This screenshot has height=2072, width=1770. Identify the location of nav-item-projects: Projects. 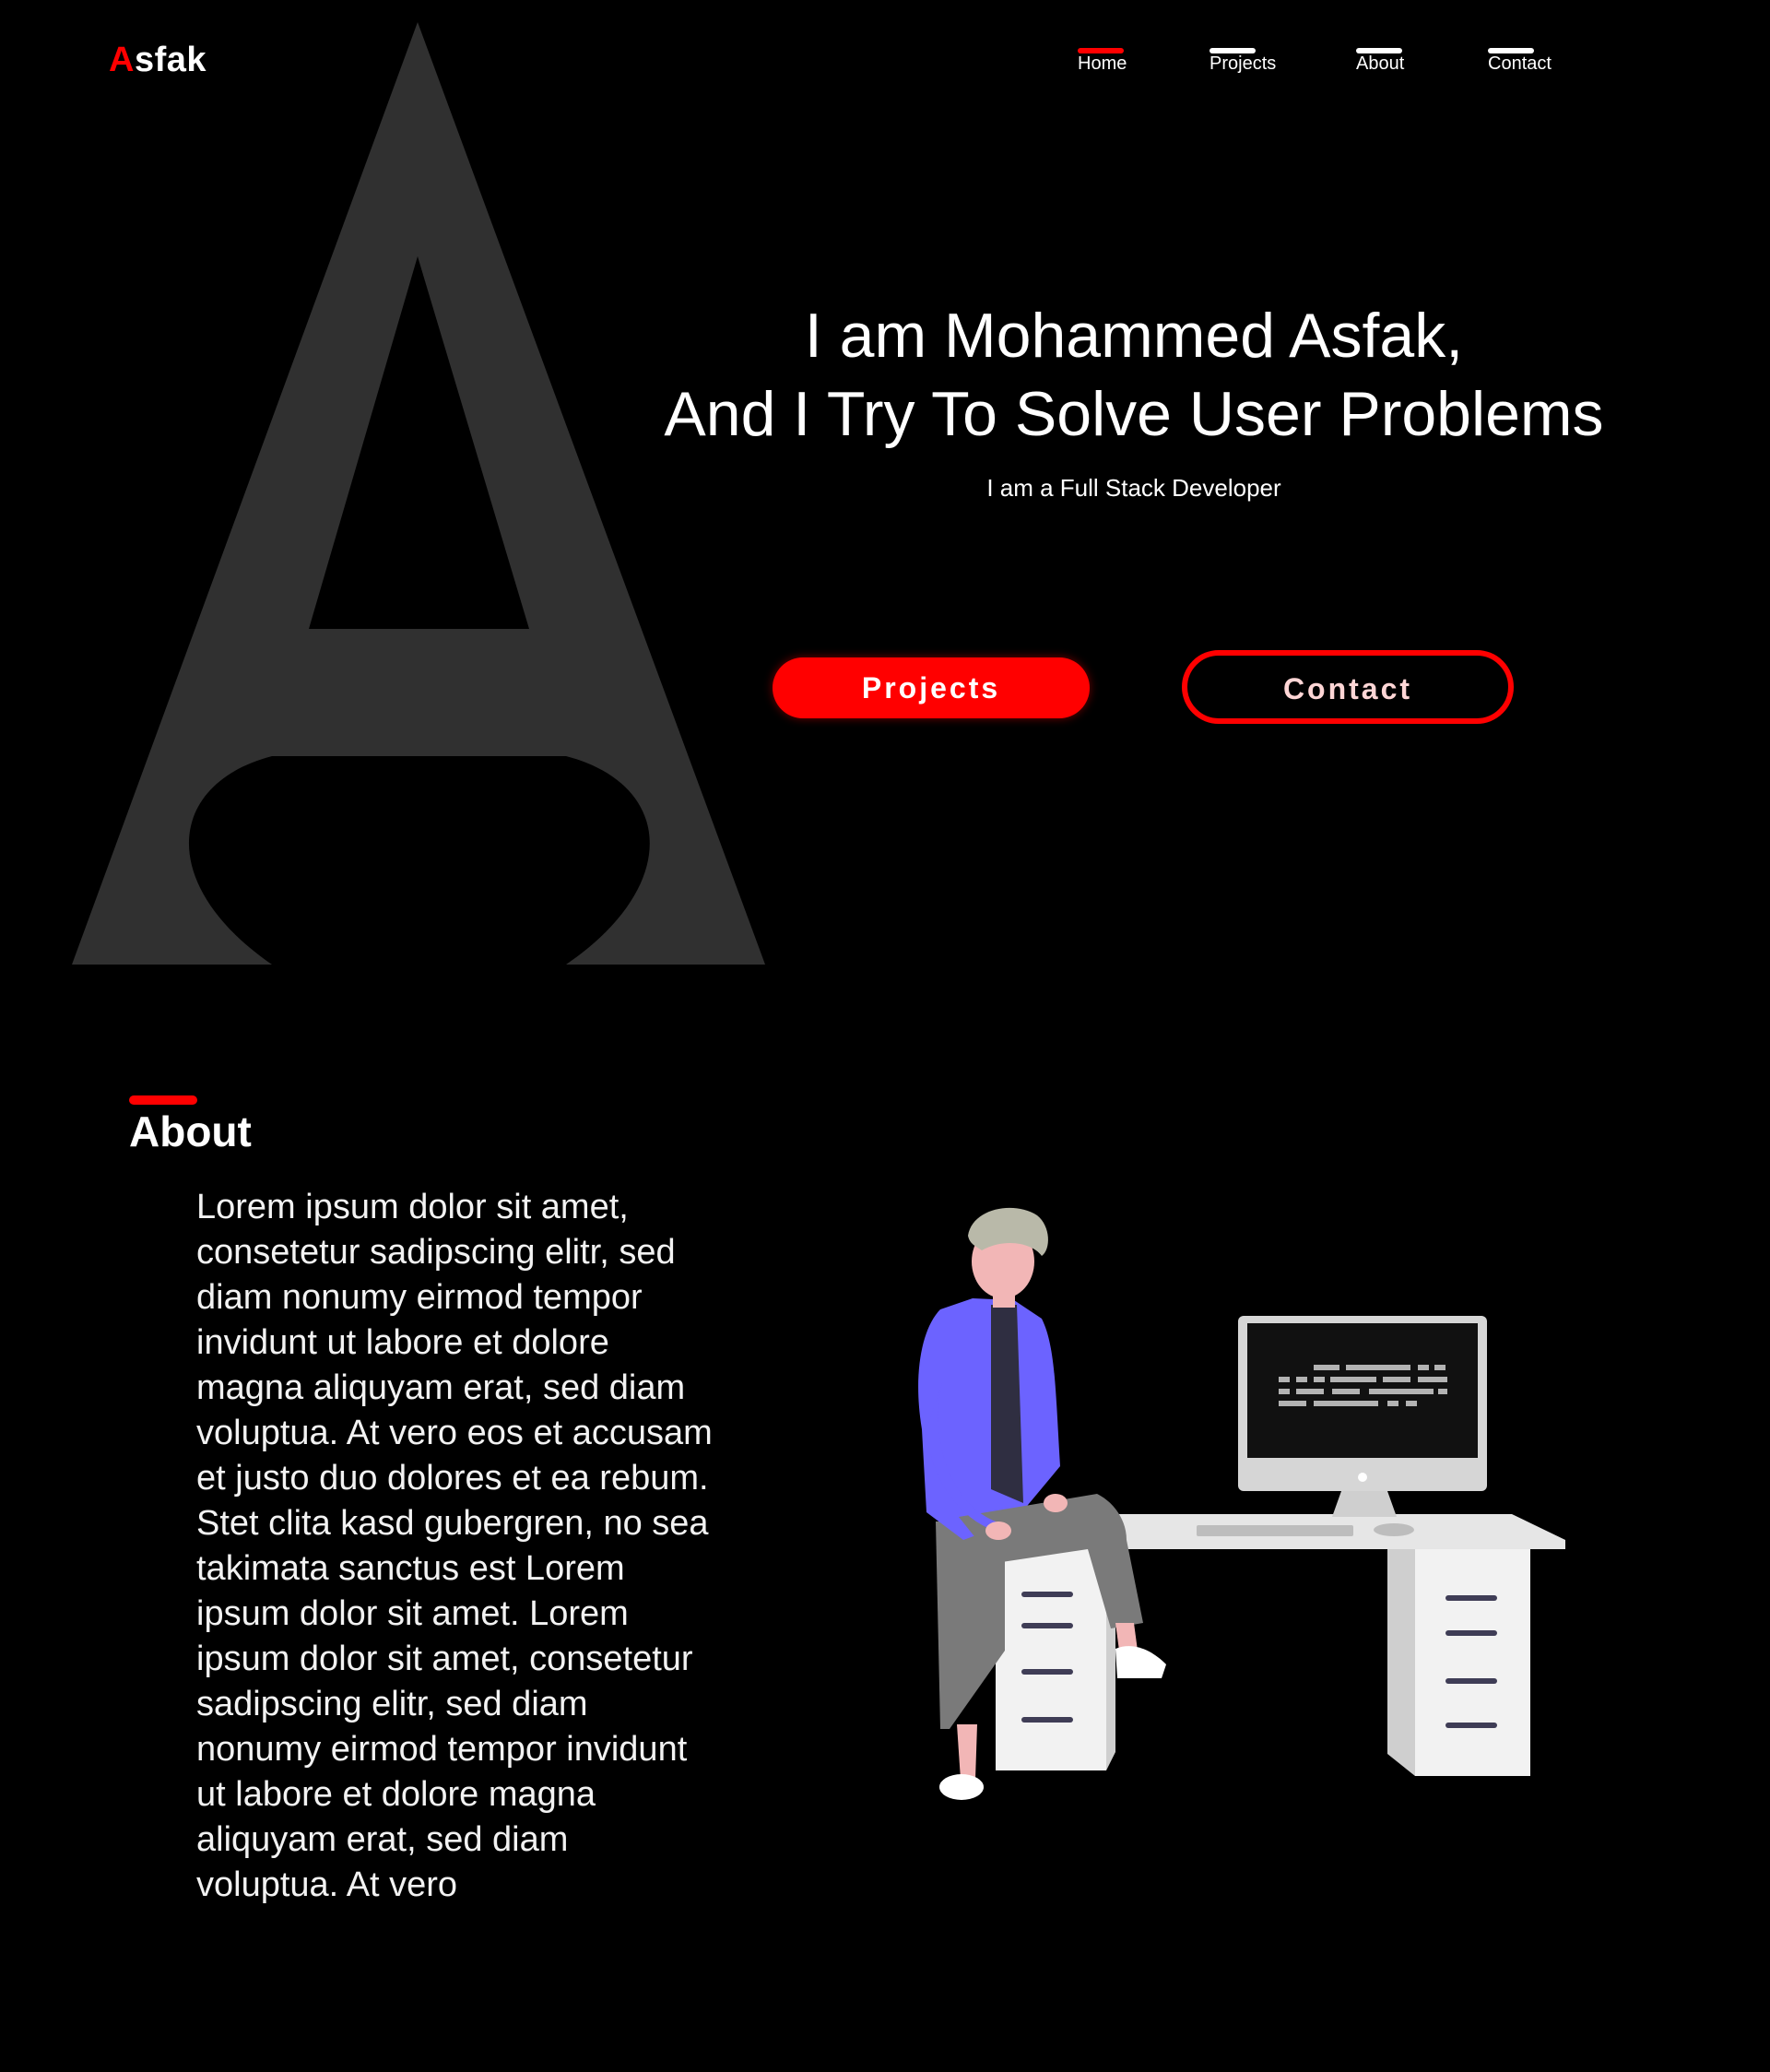
(1243, 60).